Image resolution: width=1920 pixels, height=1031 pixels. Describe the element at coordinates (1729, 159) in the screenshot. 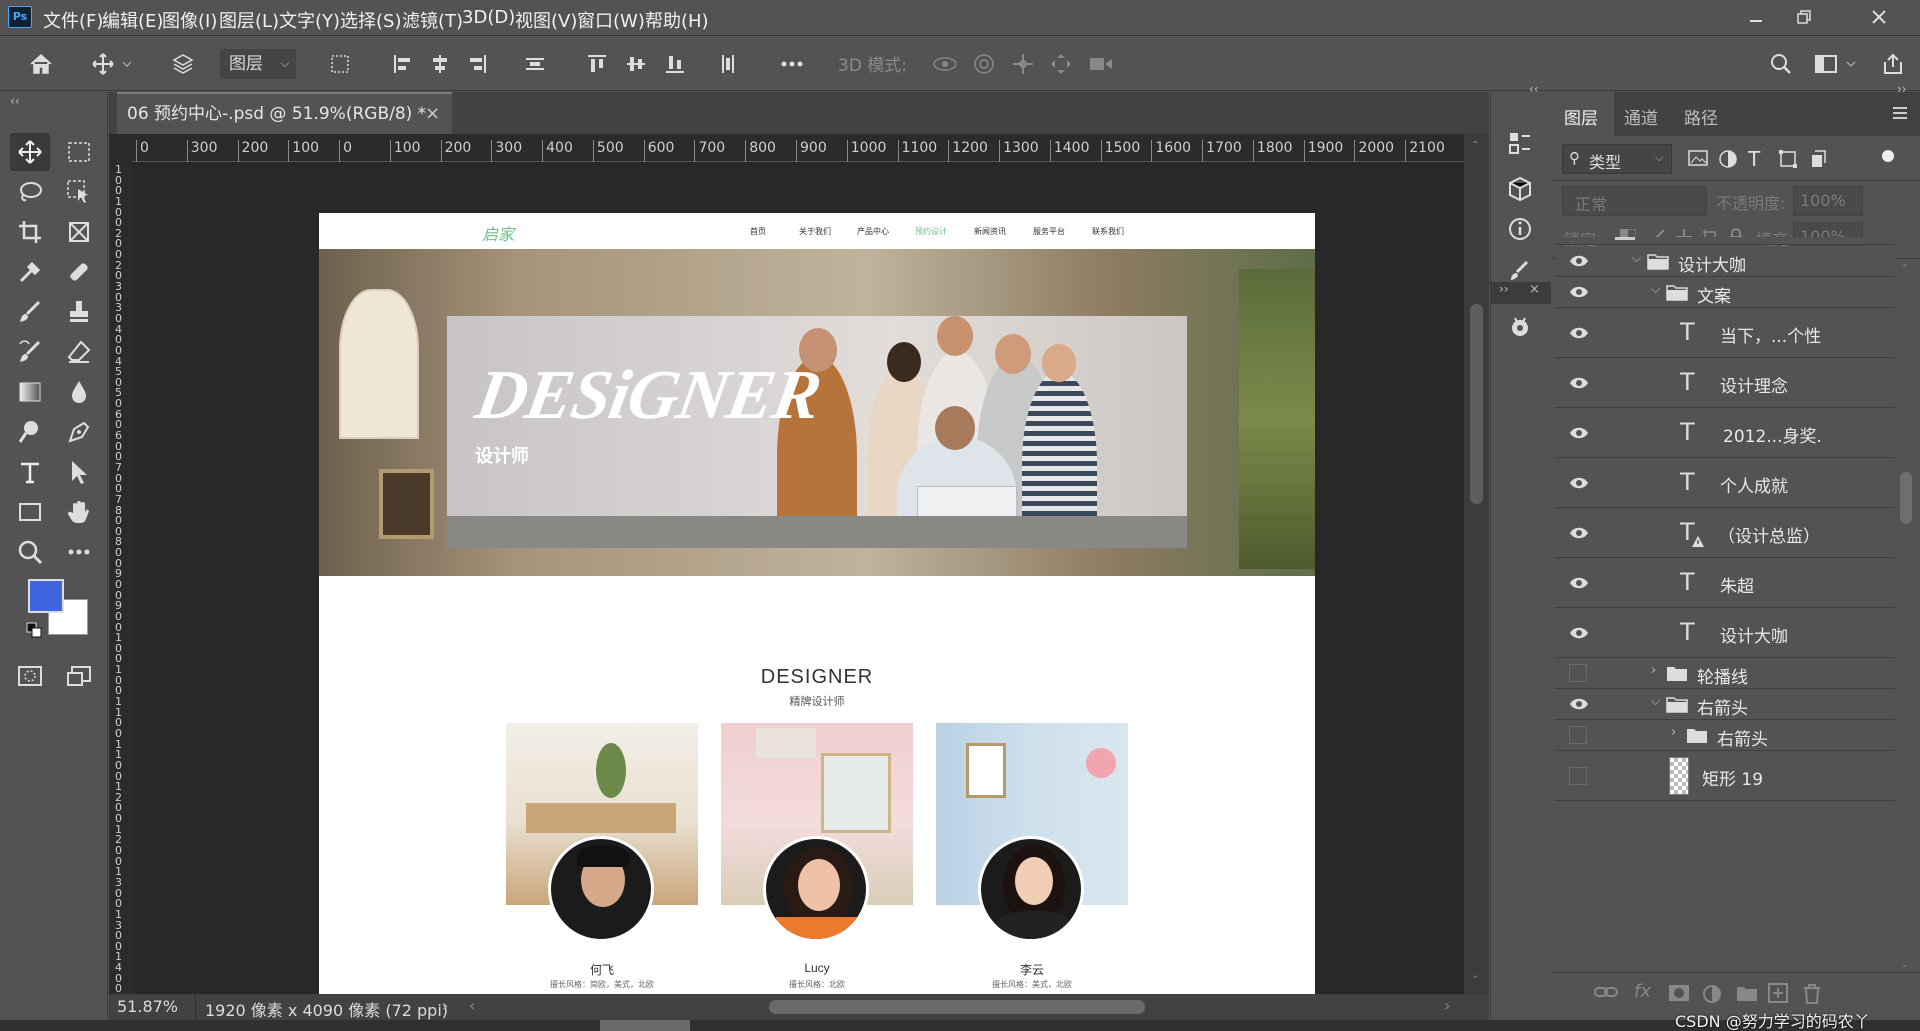

I see `filter-adjustment-icon` at that location.